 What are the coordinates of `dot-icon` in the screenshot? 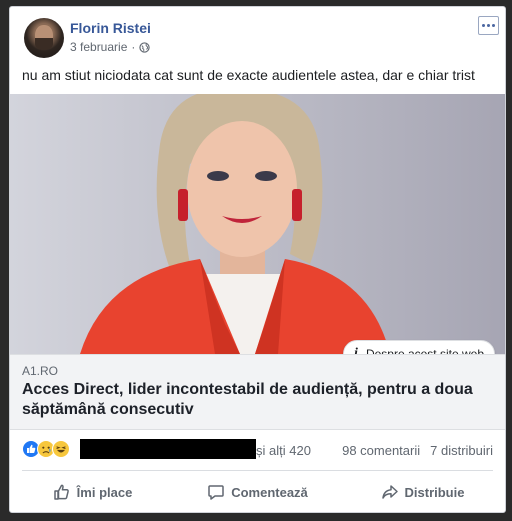 It's located at (483, 25).